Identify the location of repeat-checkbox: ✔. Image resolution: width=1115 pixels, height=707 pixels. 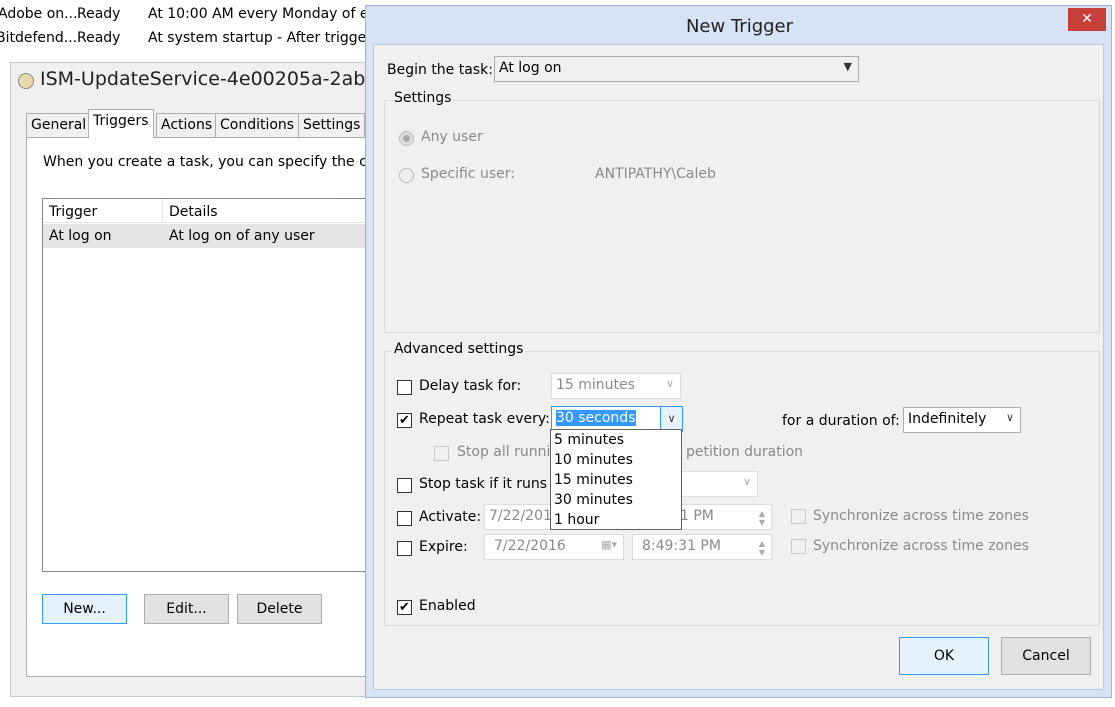
(404, 420).